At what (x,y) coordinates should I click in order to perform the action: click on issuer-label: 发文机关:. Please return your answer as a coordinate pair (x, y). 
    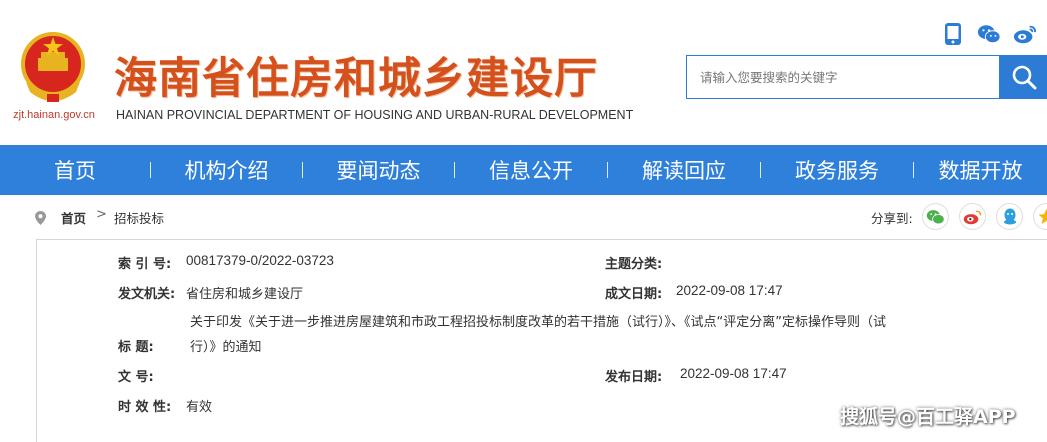
    Looking at the image, I should click on (147, 294).